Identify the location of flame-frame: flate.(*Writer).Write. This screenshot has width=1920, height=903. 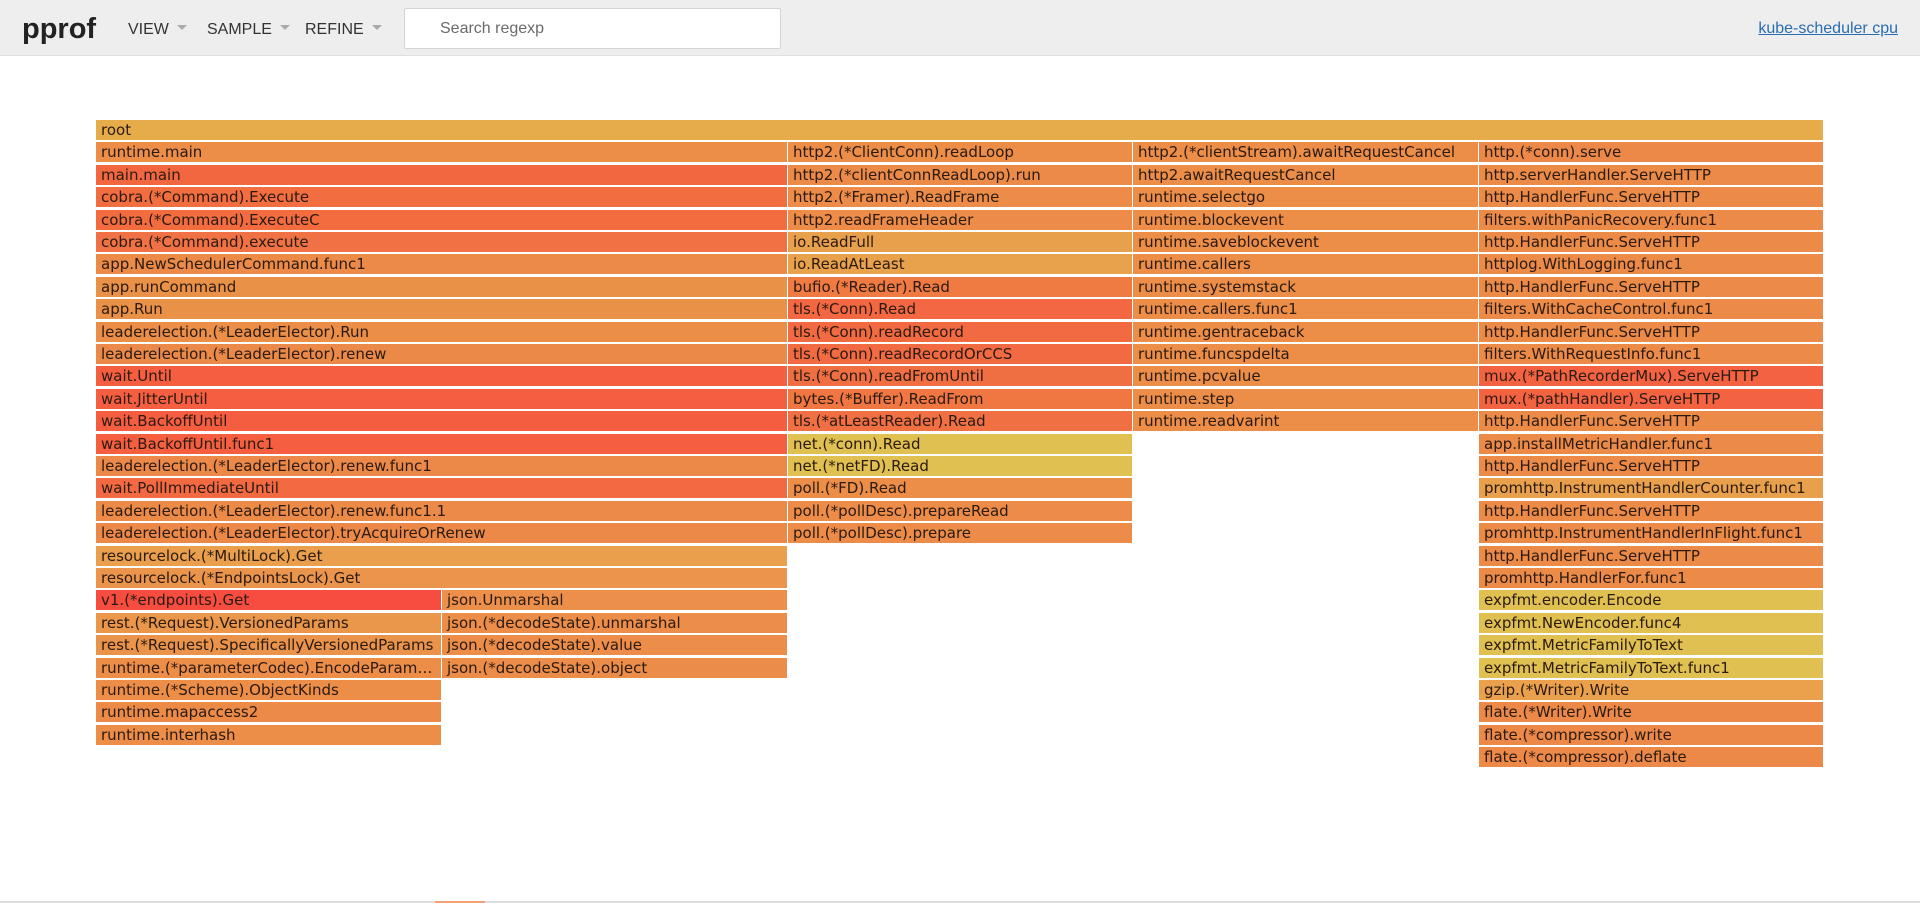
(1651, 713).